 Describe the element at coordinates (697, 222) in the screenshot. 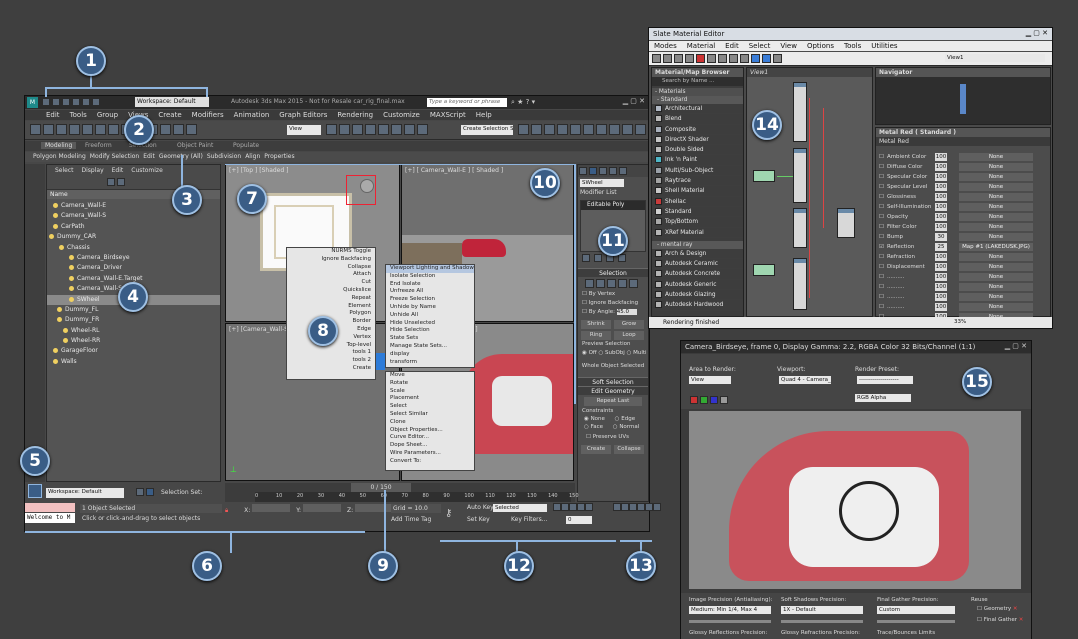

I see `list-item: Top/Bottom` at that location.